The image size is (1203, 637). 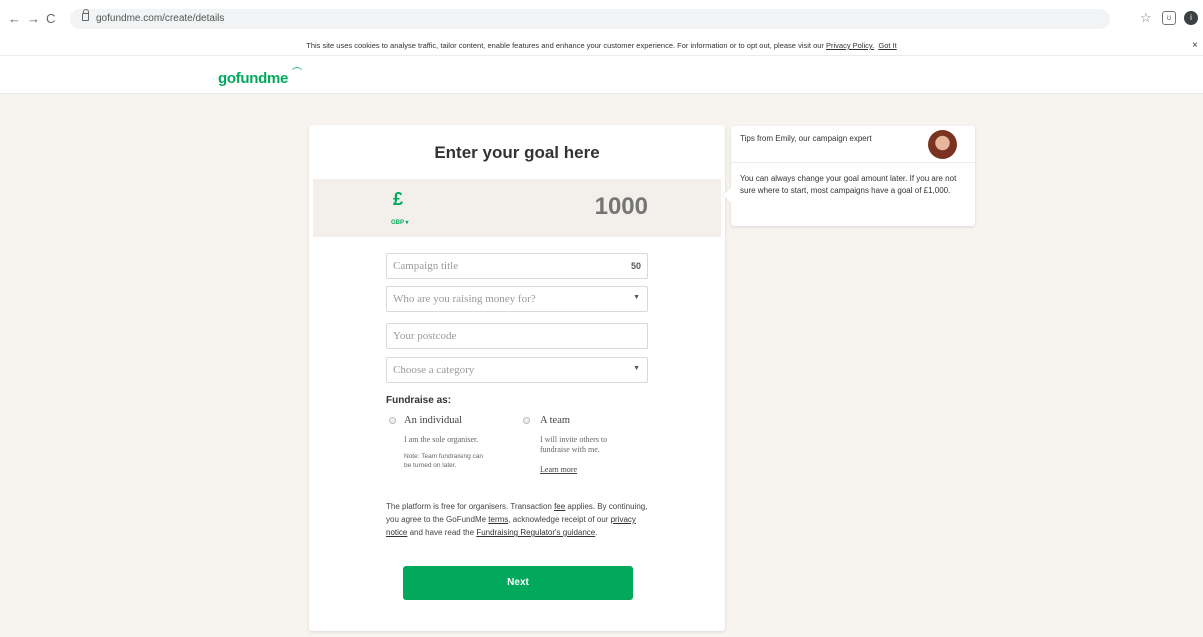 What do you see at coordinates (559, 519) in the screenshot?
I see `terms-text: , acknowledge receipt of our` at bounding box center [559, 519].